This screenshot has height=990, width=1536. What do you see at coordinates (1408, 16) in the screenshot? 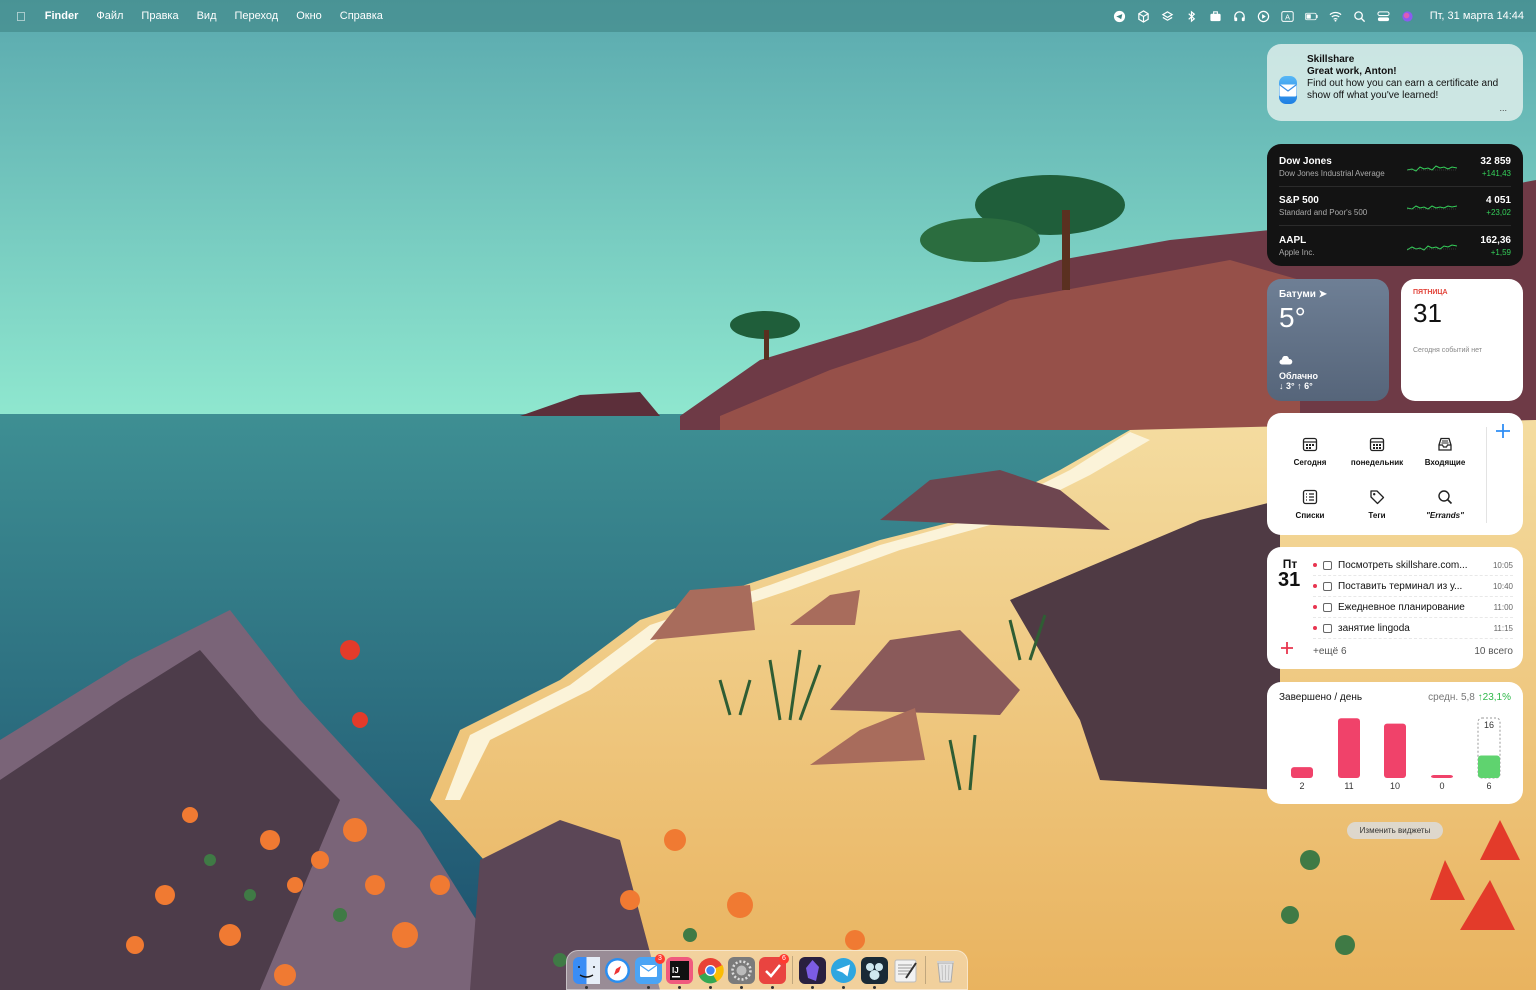
I see `siri-icon` at bounding box center [1408, 16].